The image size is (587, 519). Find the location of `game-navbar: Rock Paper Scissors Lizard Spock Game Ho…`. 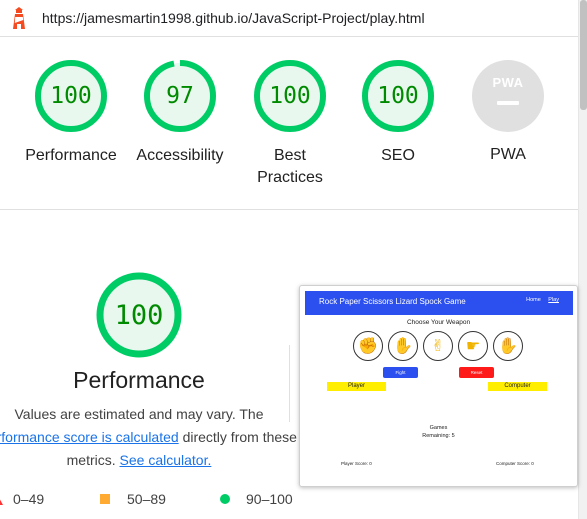

game-navbar: Rock Paper Scissors Lizard Spock Game Ho… is located at coordinates (439, 303).